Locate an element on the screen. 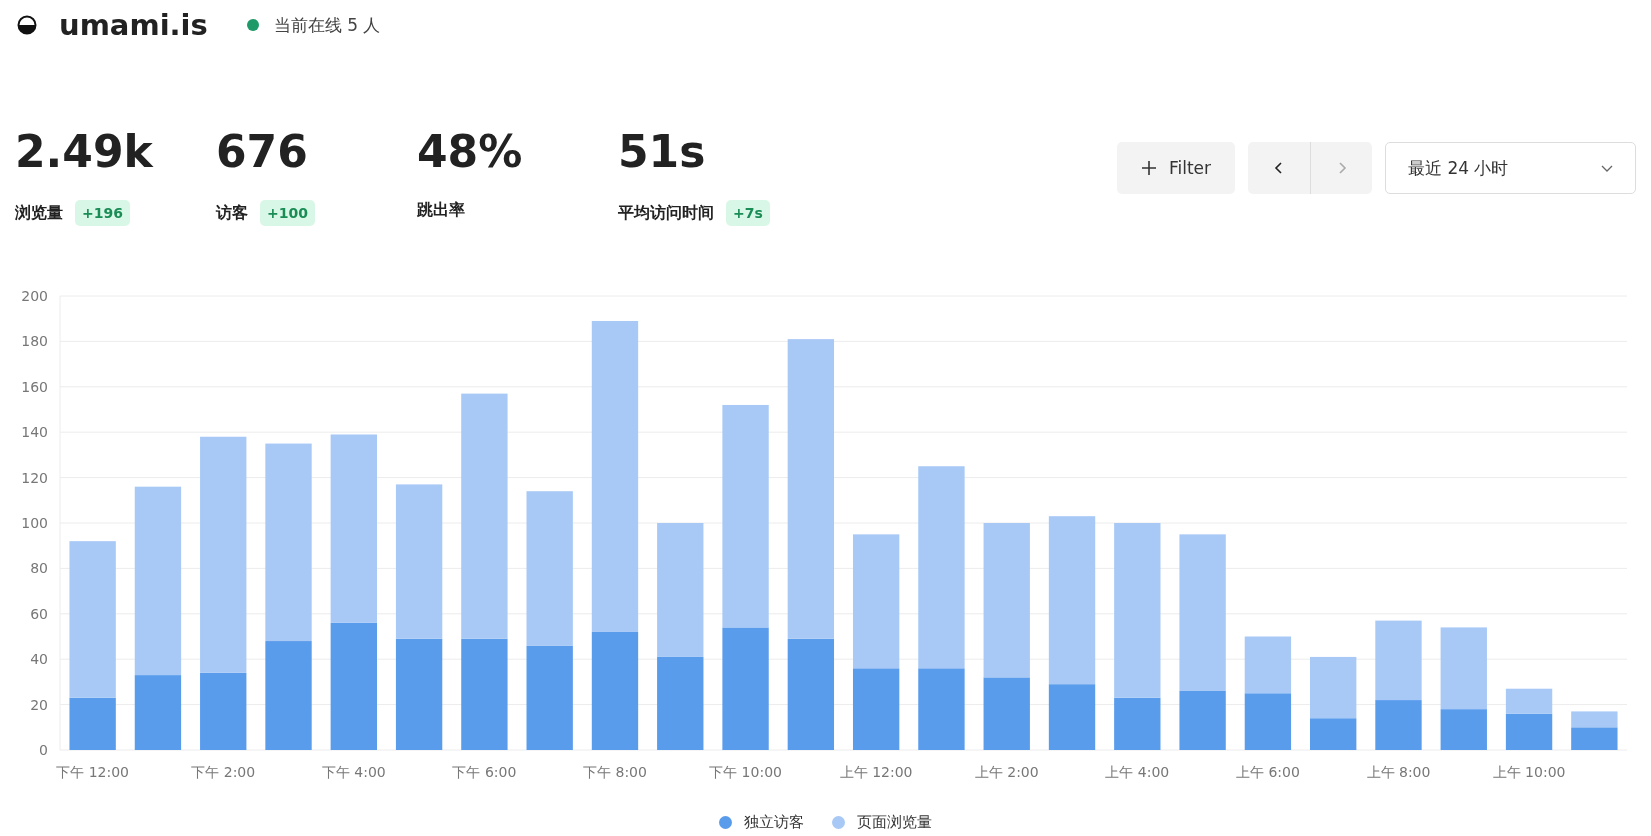 The image size is (1651, 836). y-axis-label: 200 is located at coordinates (34, 296).